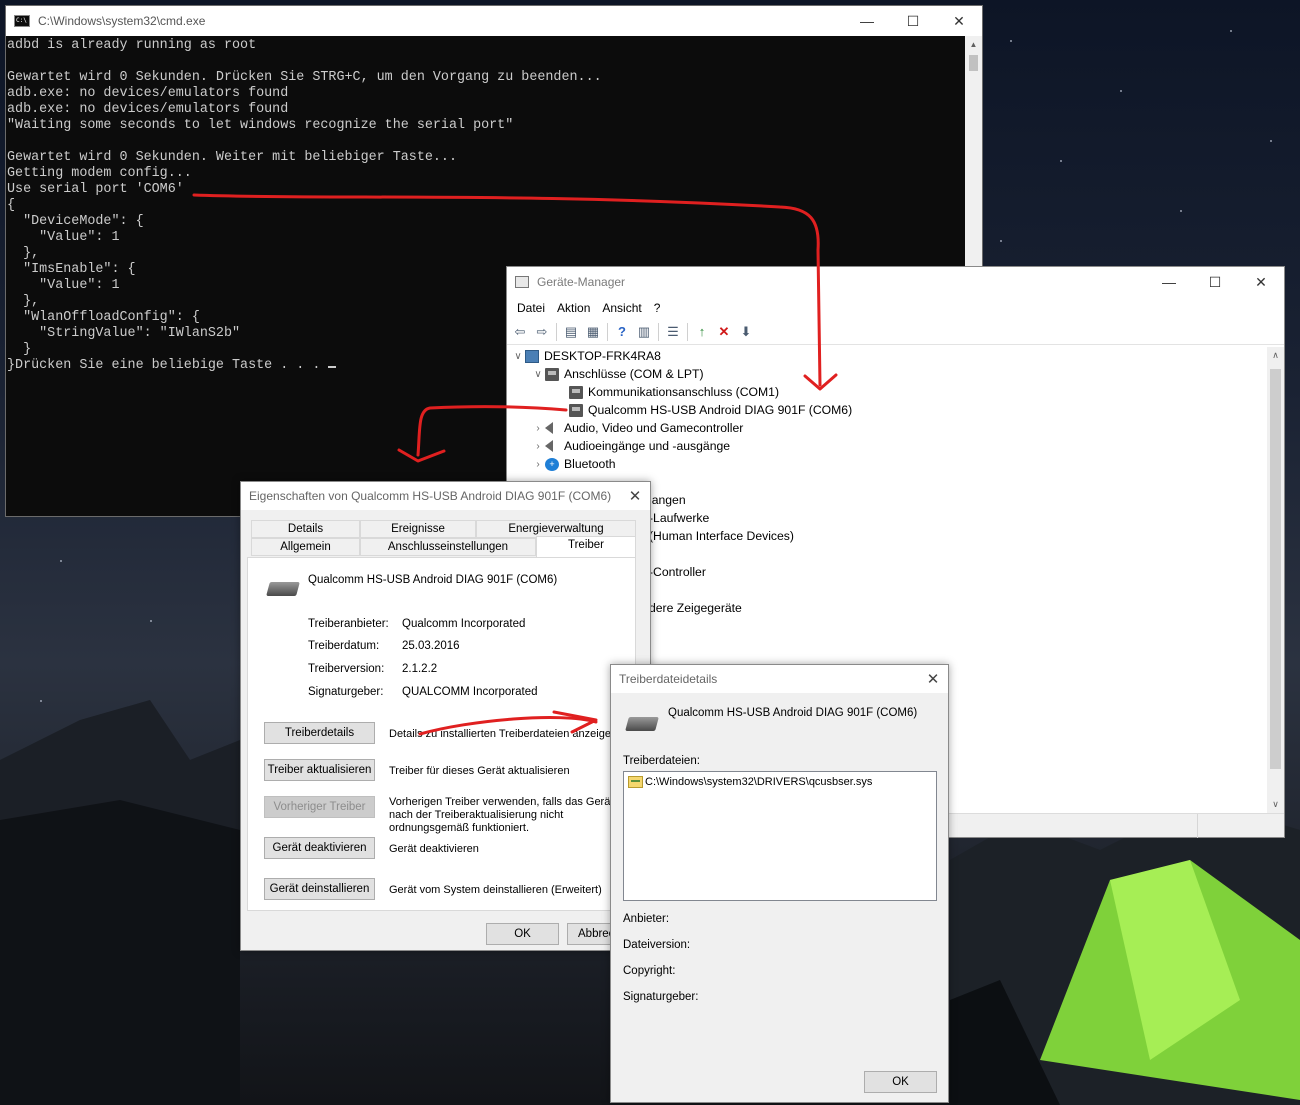  I want to click on properties-icon: ▦, so click(593, 332).